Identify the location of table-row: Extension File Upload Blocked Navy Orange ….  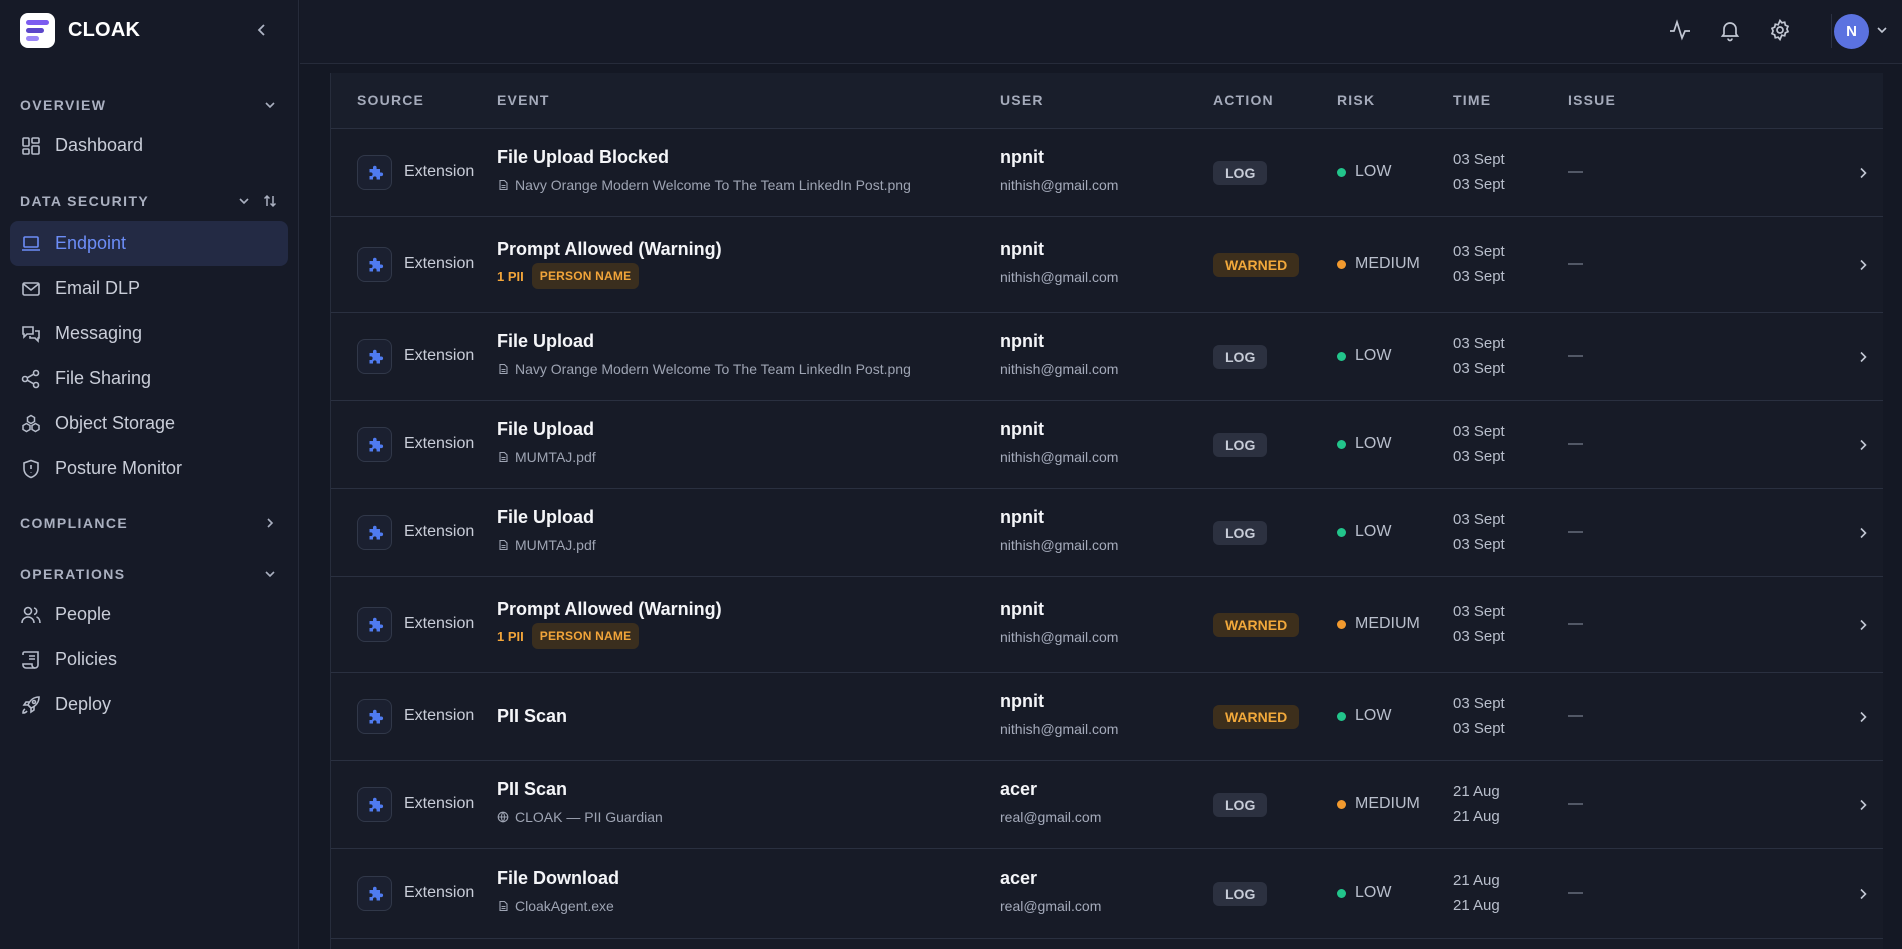
(1107, 173).